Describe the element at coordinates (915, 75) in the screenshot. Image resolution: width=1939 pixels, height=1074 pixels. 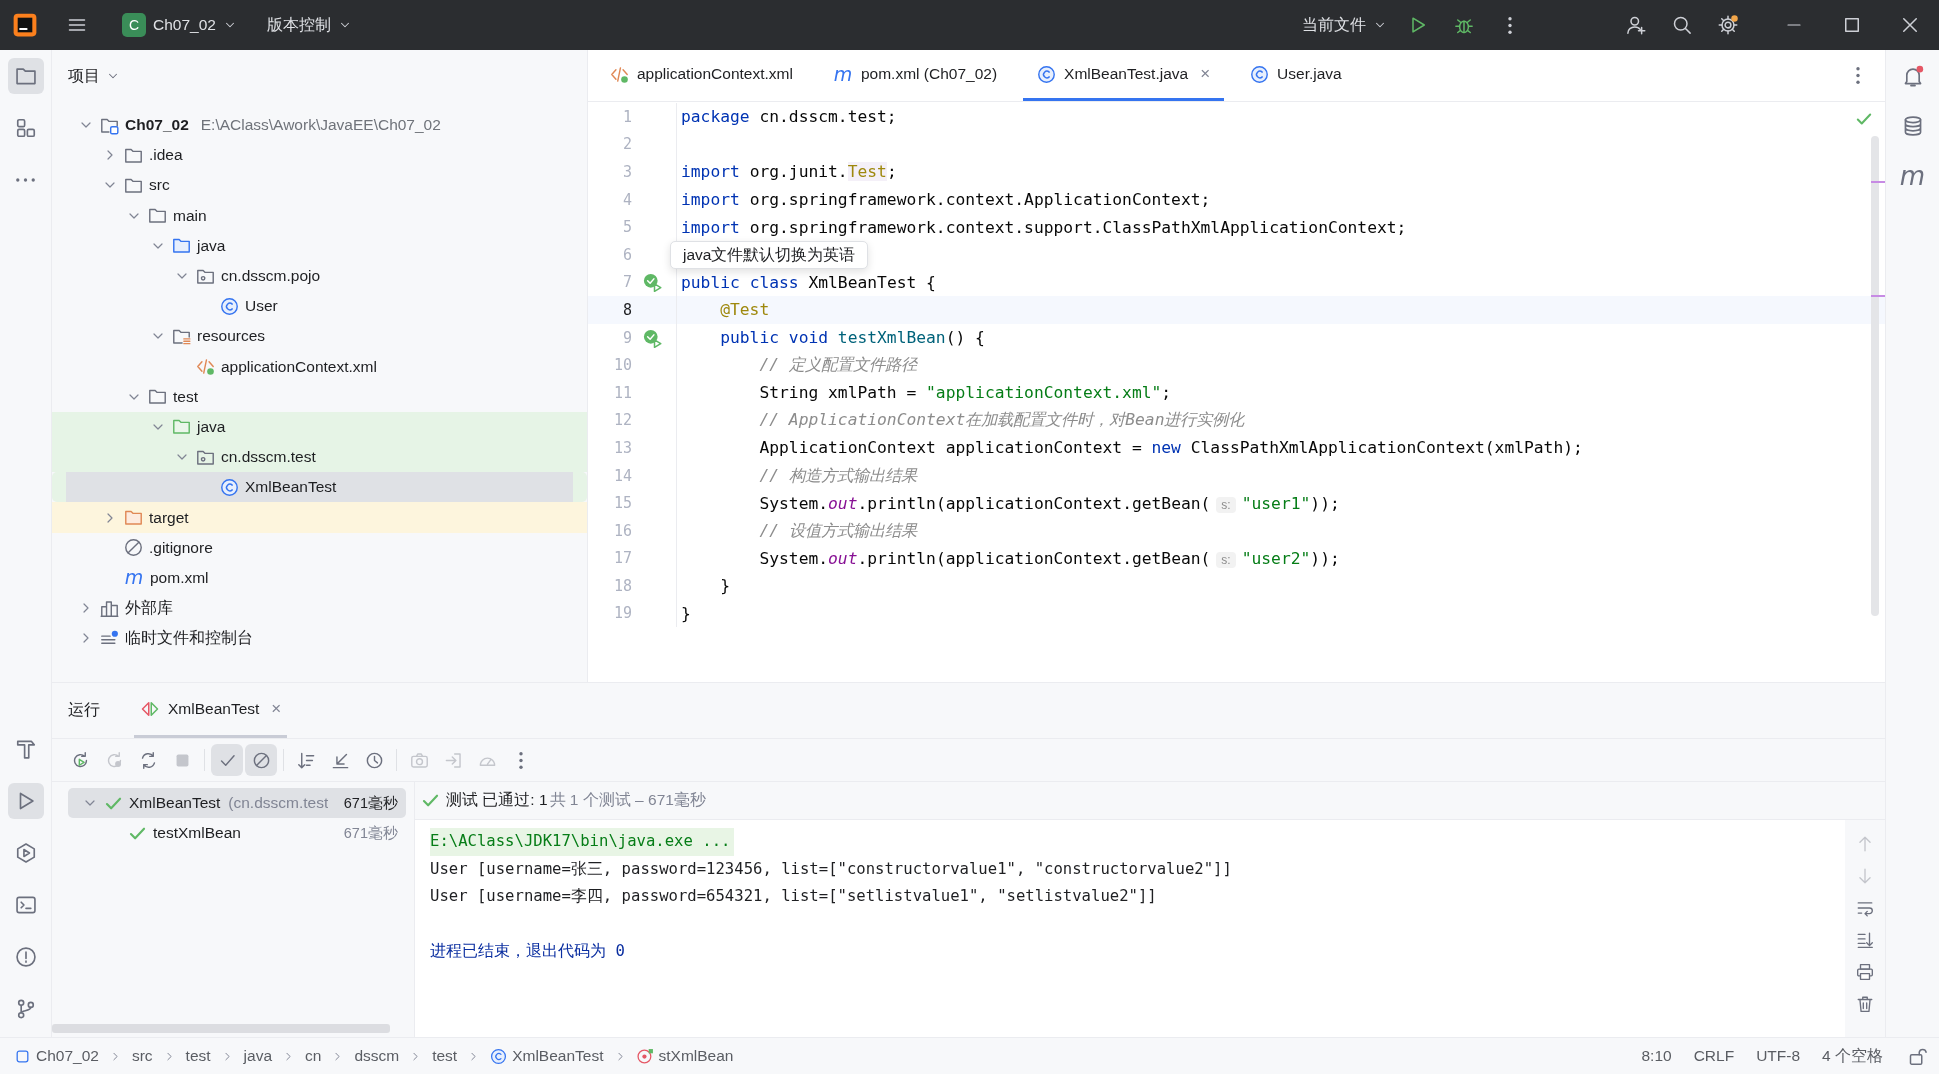
I see `editor-tab: m pom.xml (Ch07_02)` at that location.